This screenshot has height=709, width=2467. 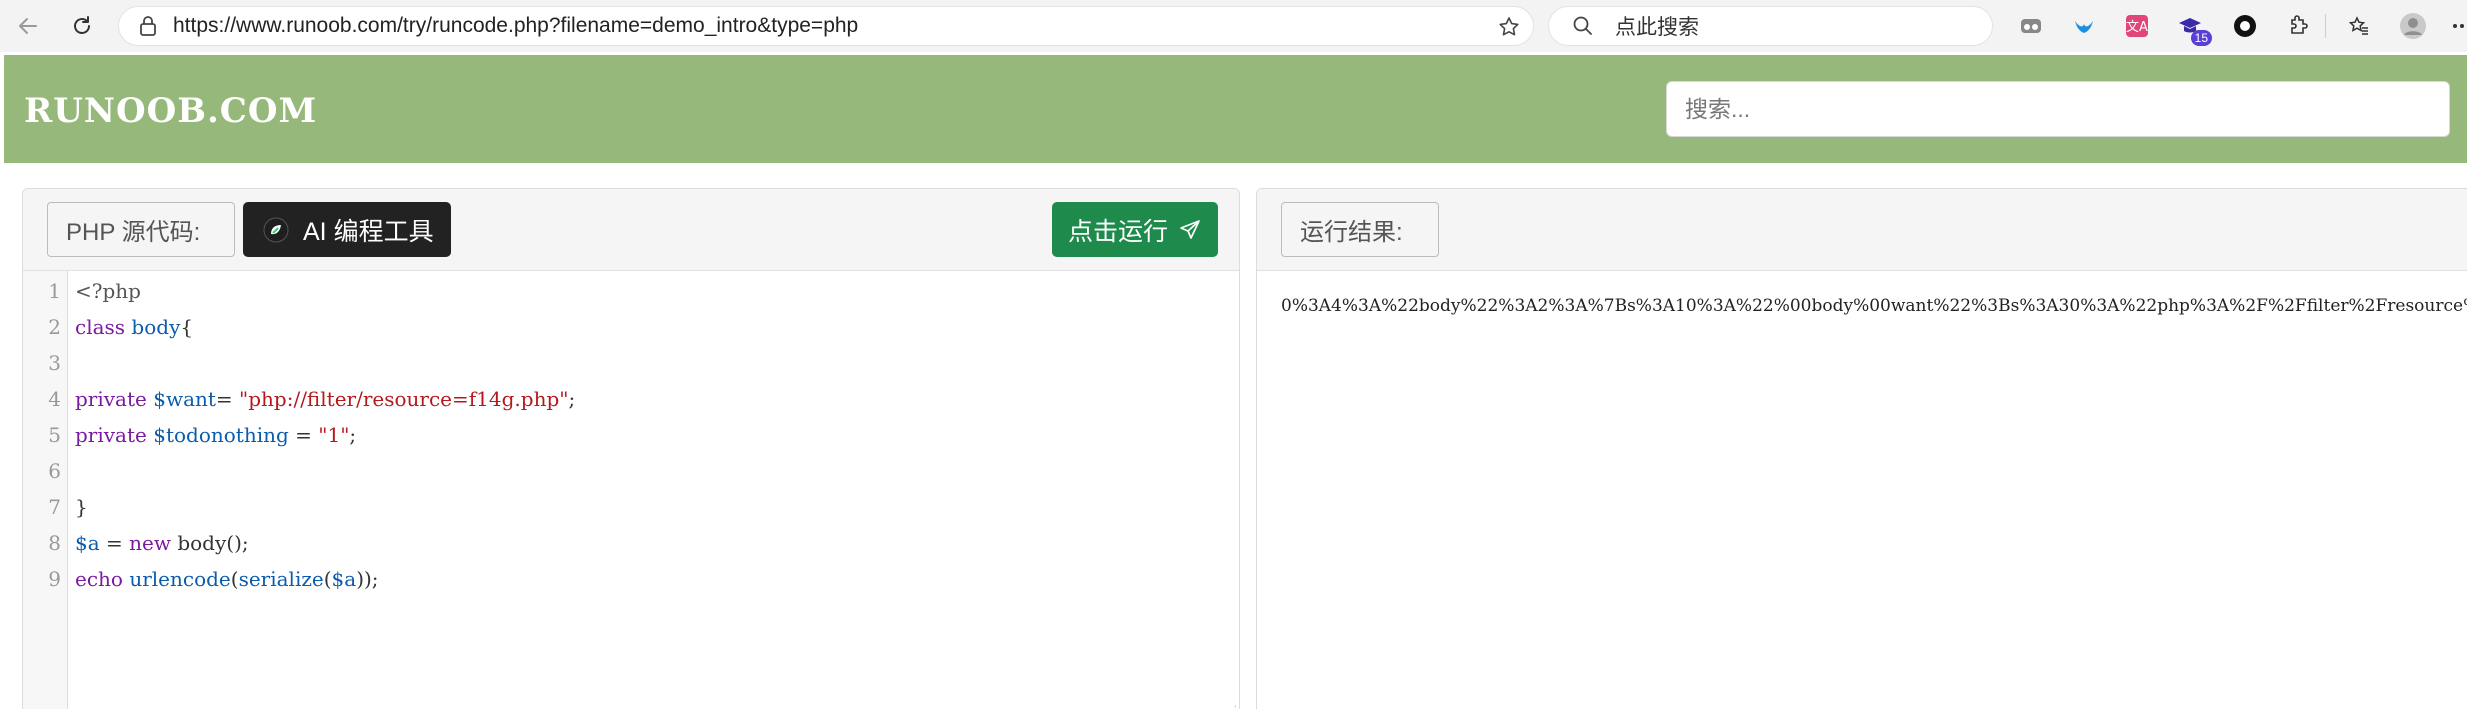 I want to click on extension-translate-icon: 文A, so click(x=2137, y=26).